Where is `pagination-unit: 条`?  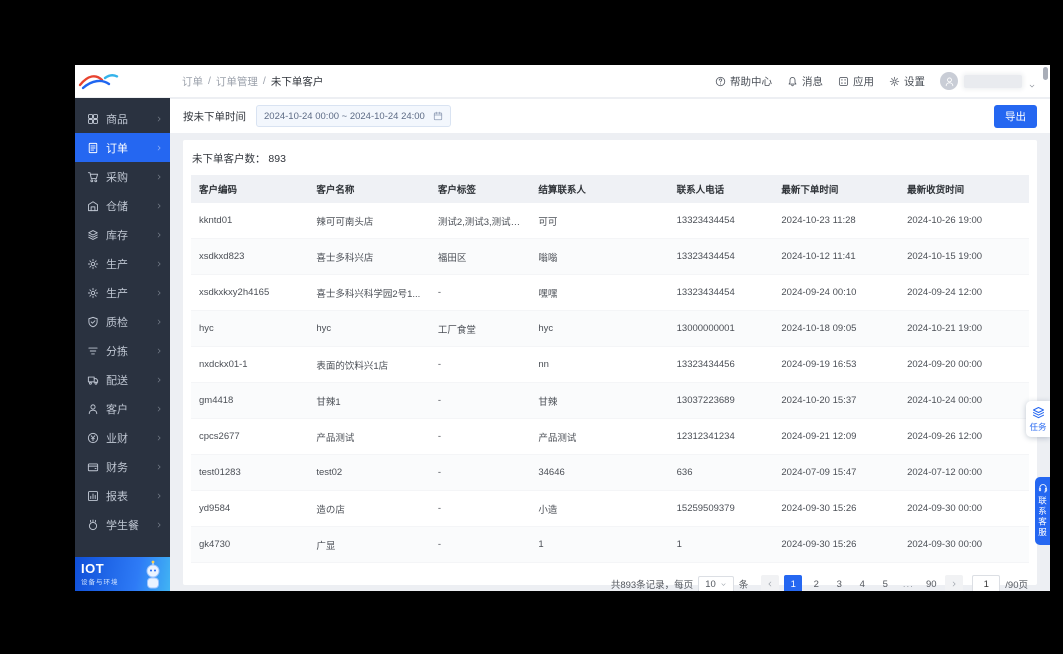
pagination-unit: 条 is located at coordinates (743, 585).